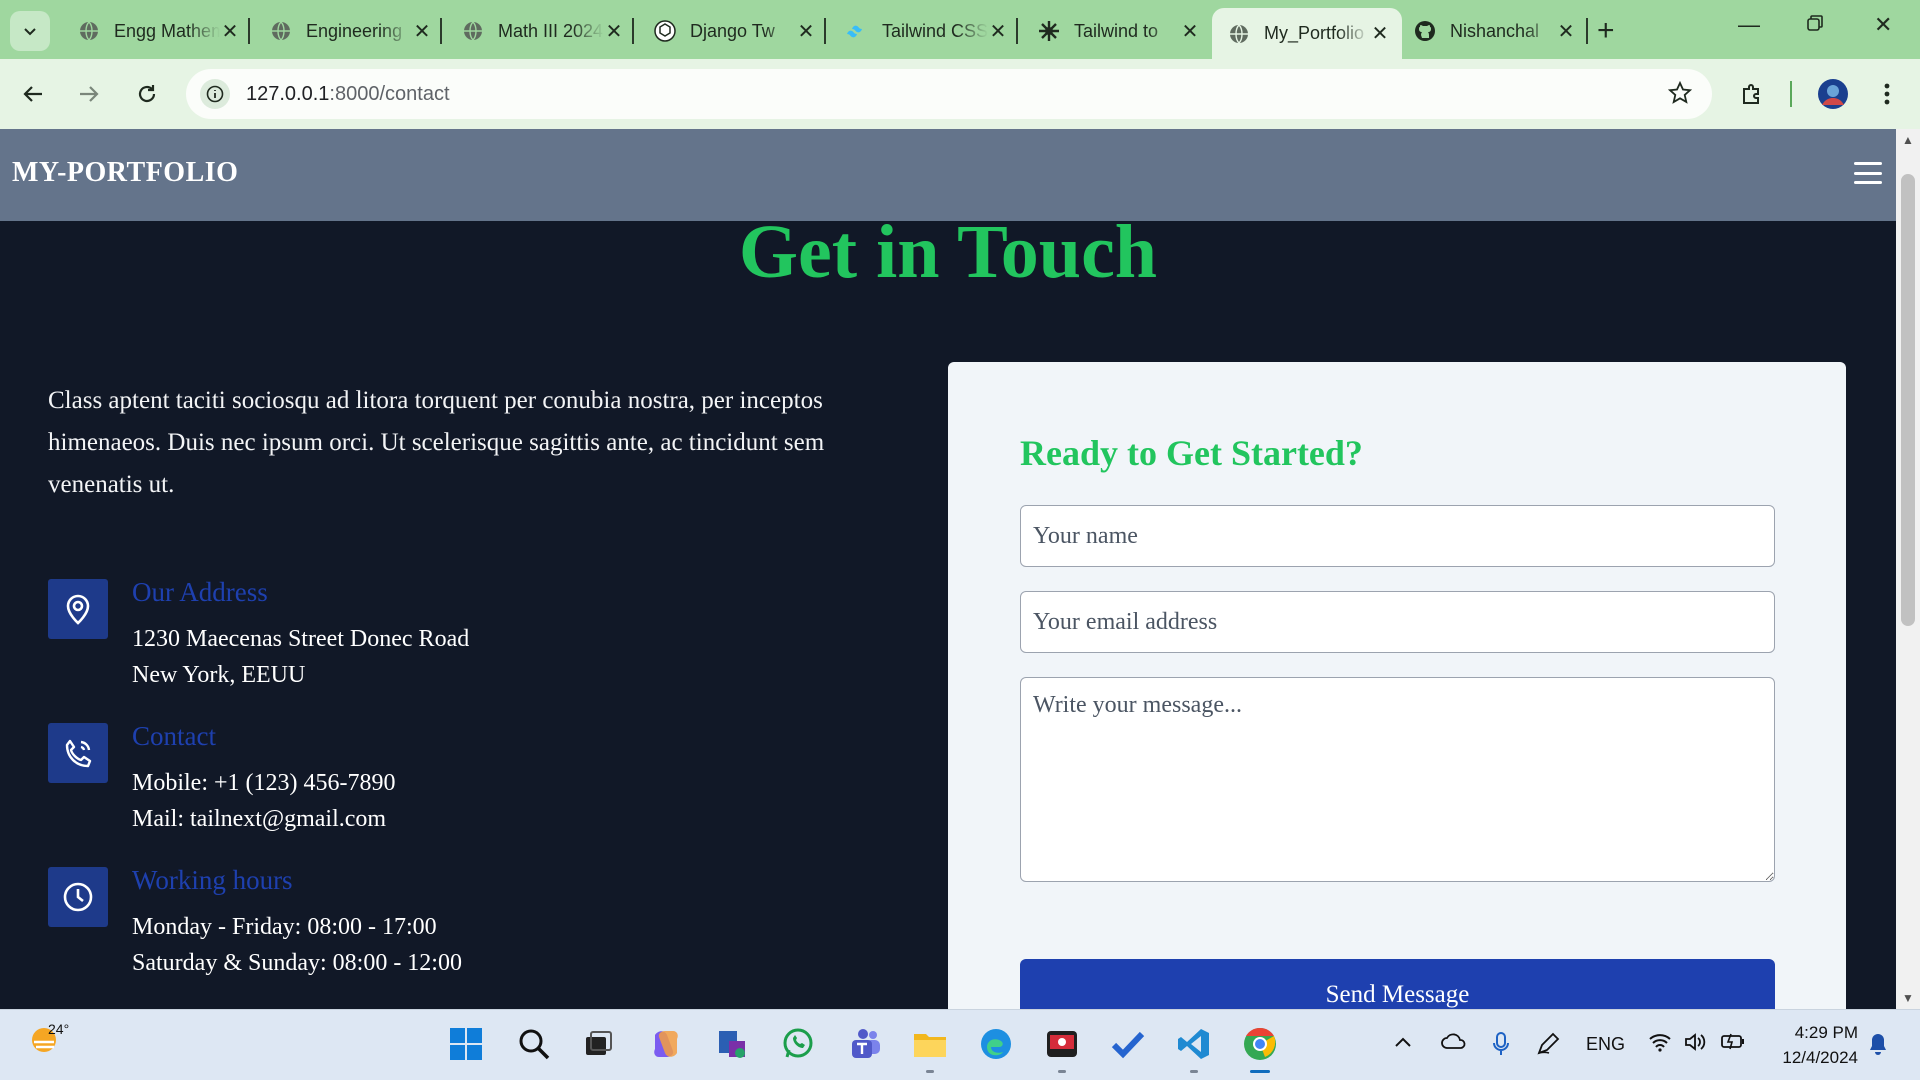 This screenshot has height=1080, width=1920. Describe the element at coordinates (1908, 400) in the screenshot. I see `scroll-thumb` at that location.